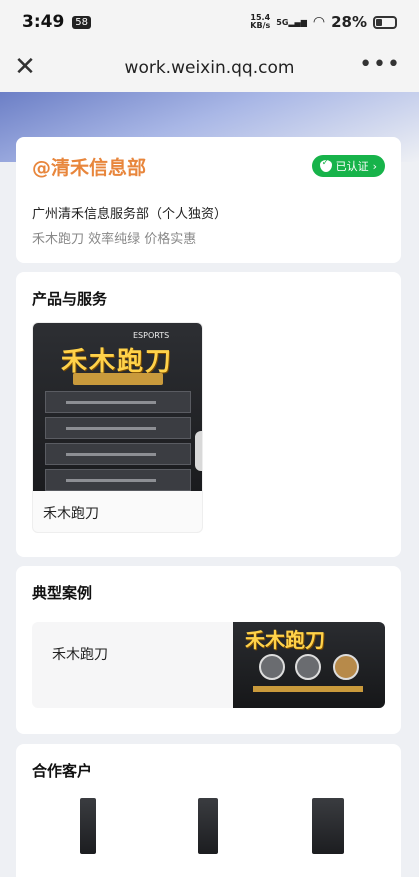  What do you see at coordinates (25, 68) in the screenshot?
I see `close-icon: ✕` at bounding box center [25, 68].